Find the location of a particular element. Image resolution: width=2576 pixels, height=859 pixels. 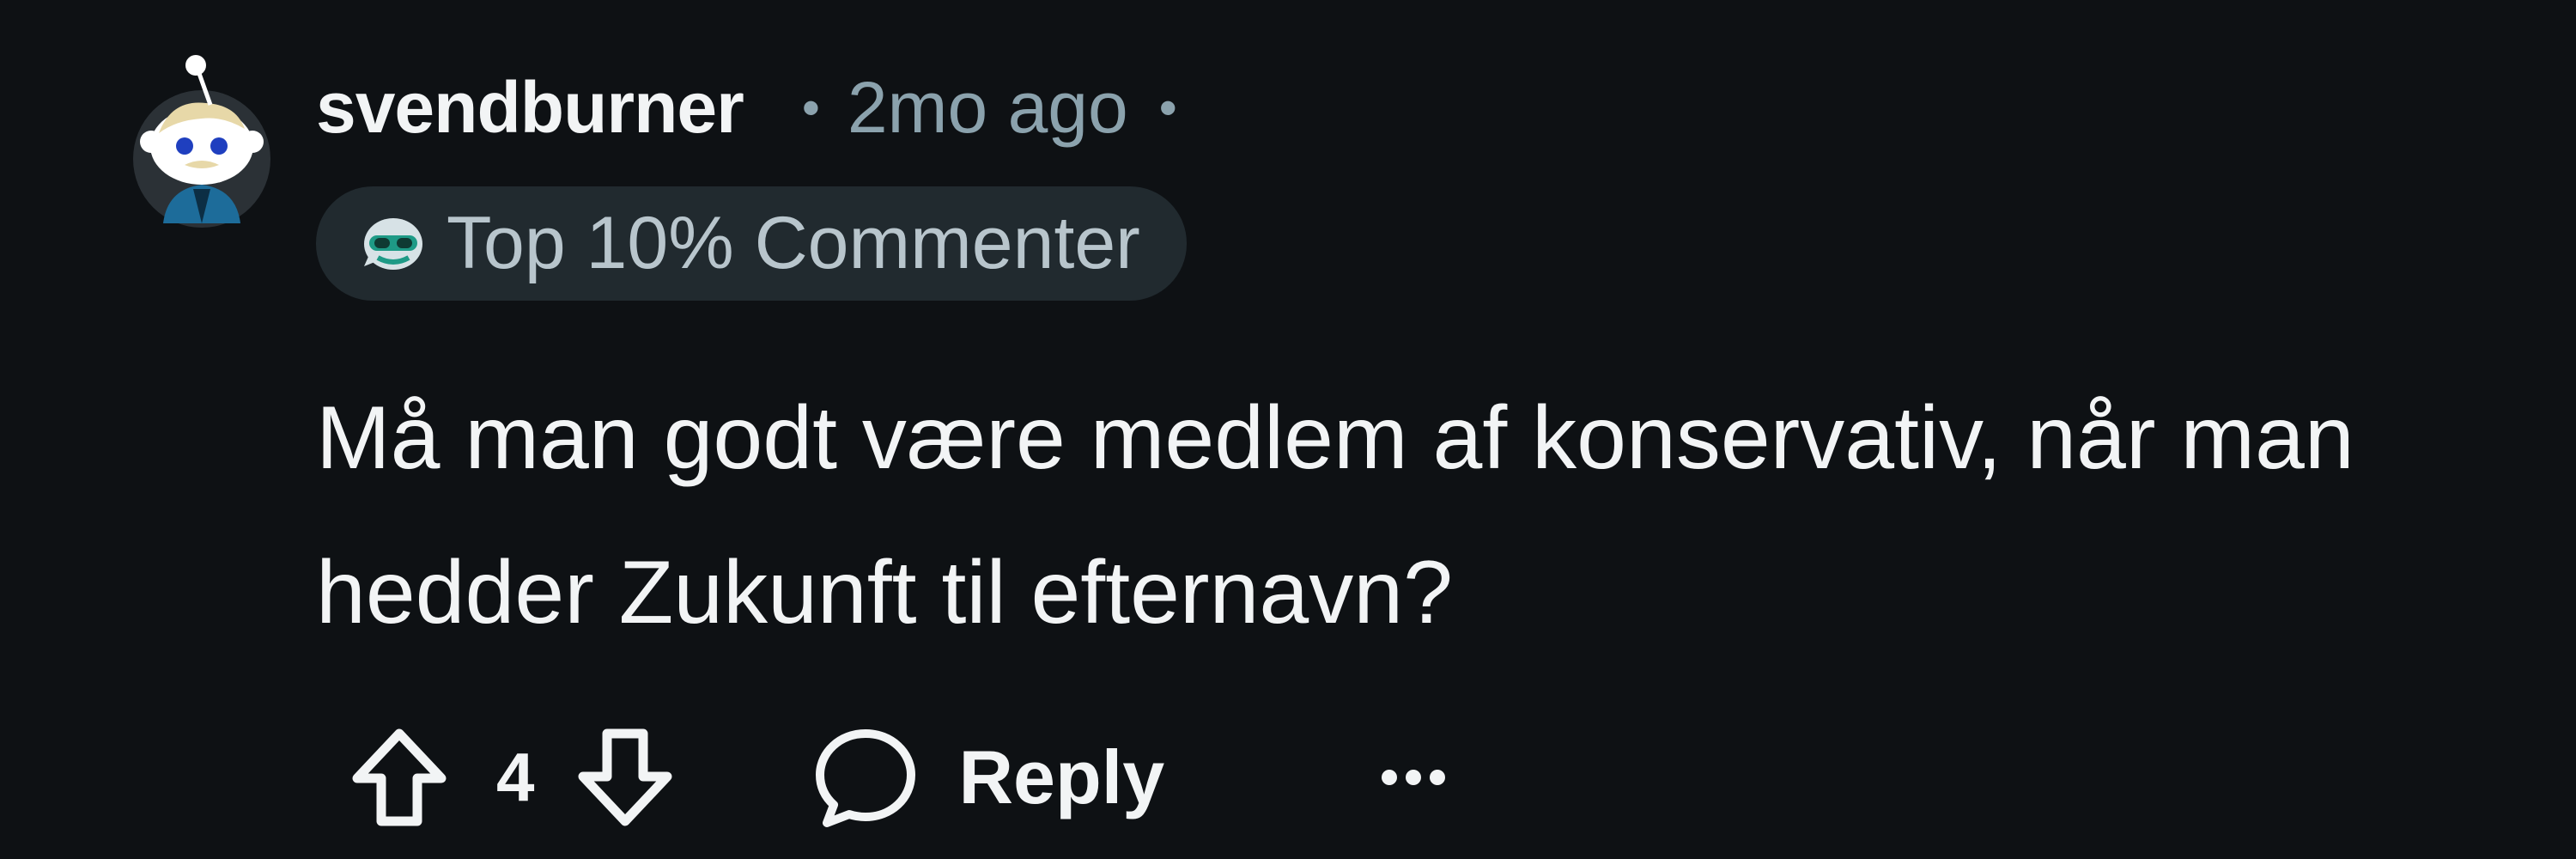

comment-meta: svendburner • 2mo ago • is located at coordinates (746, 107).